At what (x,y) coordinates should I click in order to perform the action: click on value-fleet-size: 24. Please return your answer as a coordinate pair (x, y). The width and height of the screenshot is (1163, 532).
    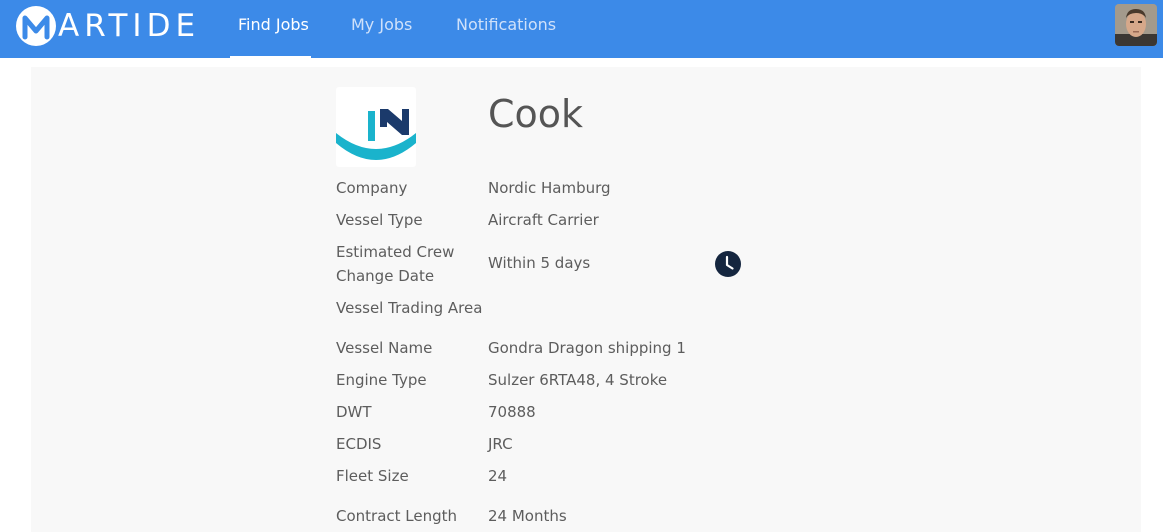
    Looking at the image, I should click on (498, 476).